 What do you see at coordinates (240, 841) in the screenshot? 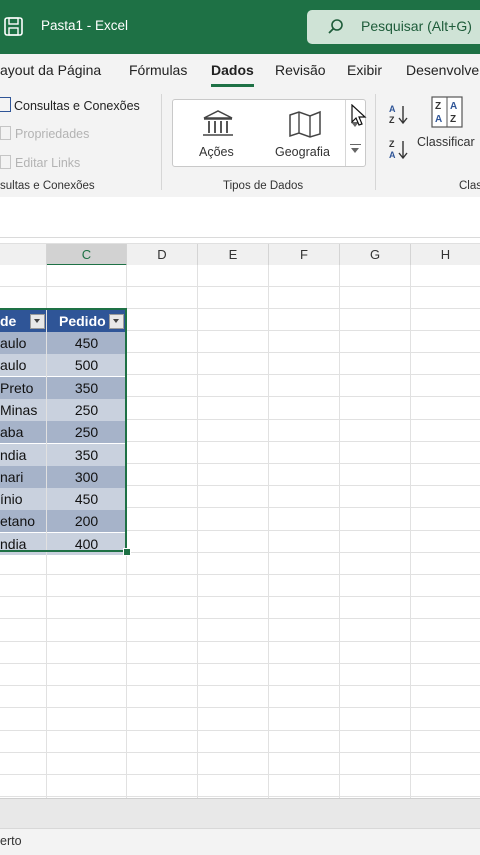
I see `status-bar: erto` at bounding box center [240, 841].